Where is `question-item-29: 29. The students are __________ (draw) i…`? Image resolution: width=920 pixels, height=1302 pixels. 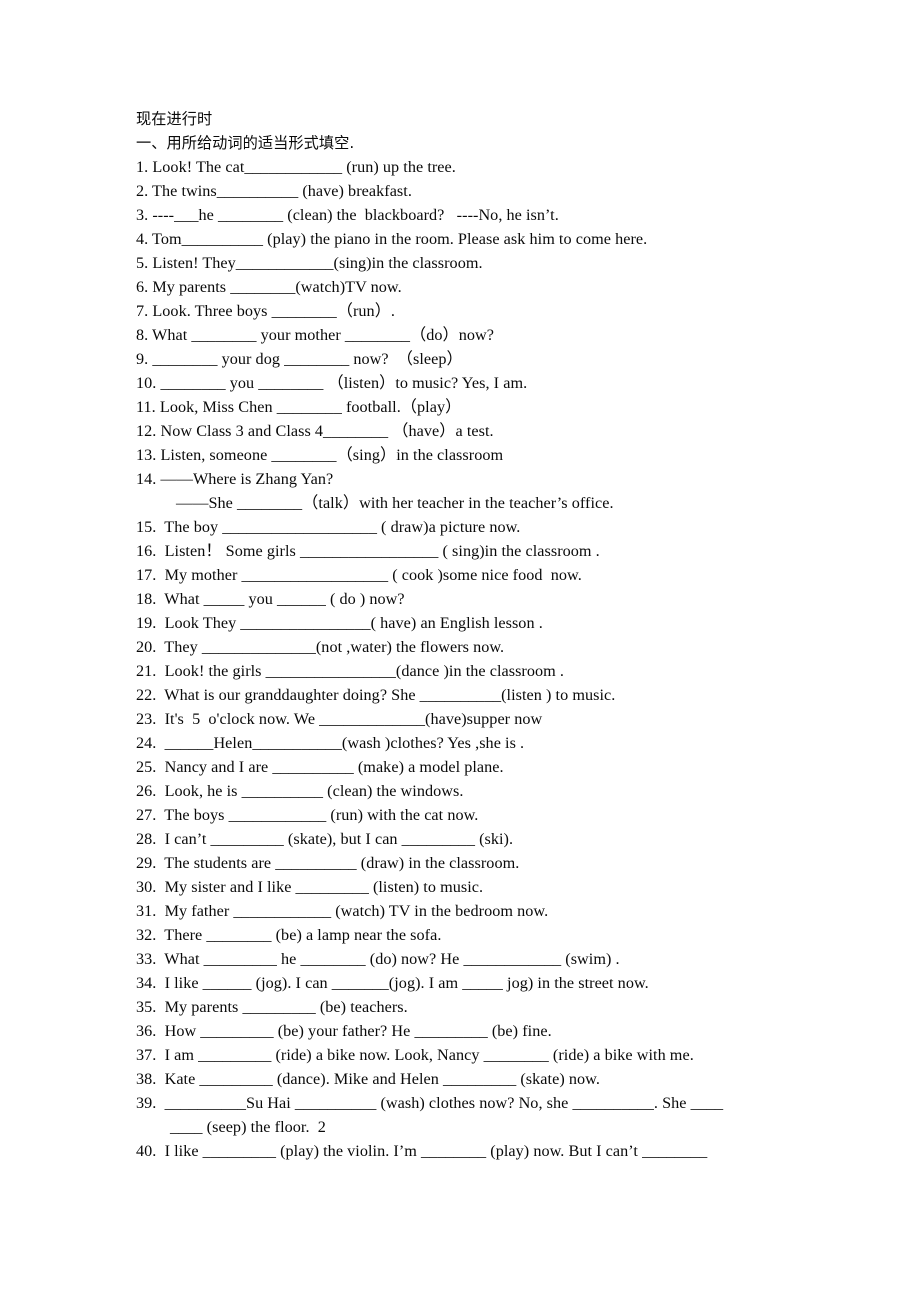
question-item-29: 29. The students are __________ (draw) i… is located at coordinates (328, 863).